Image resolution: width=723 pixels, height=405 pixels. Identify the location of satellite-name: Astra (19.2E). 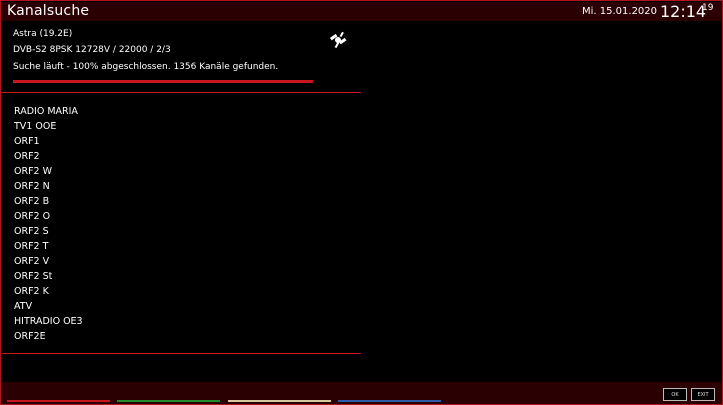
(43, 34).